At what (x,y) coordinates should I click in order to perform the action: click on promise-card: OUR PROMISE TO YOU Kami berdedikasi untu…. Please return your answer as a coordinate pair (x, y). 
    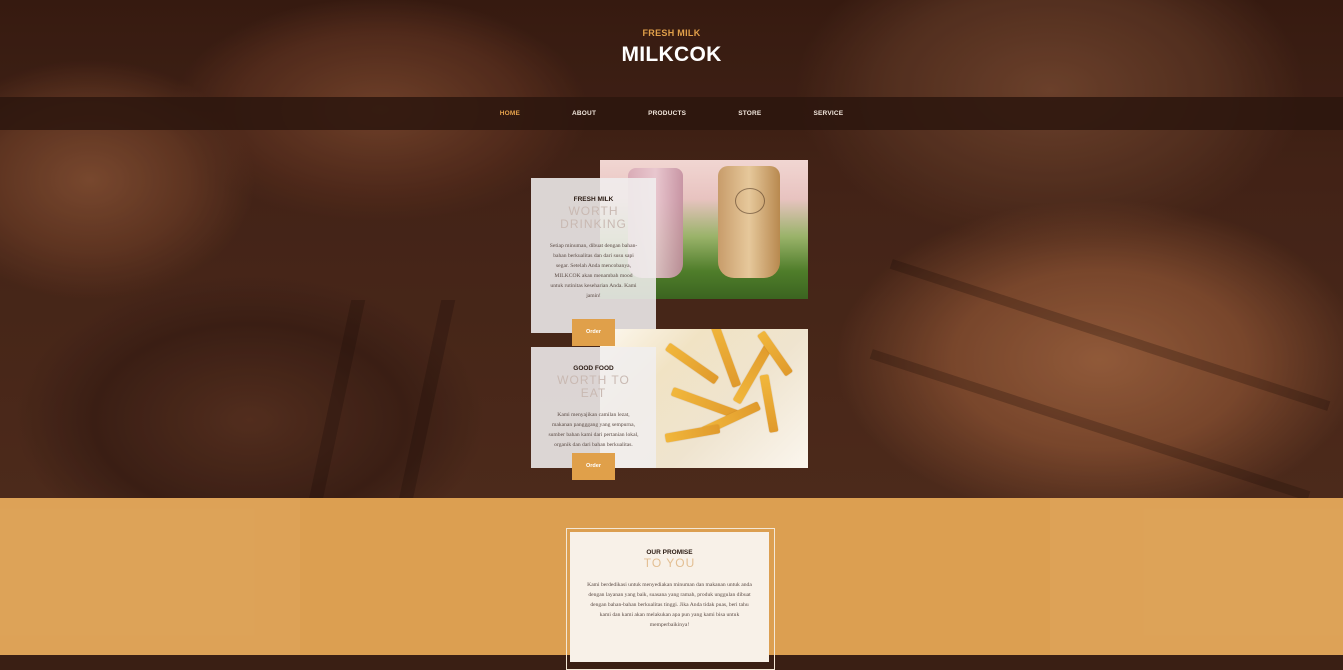
    Looking at the image, I should click on (669, 597).